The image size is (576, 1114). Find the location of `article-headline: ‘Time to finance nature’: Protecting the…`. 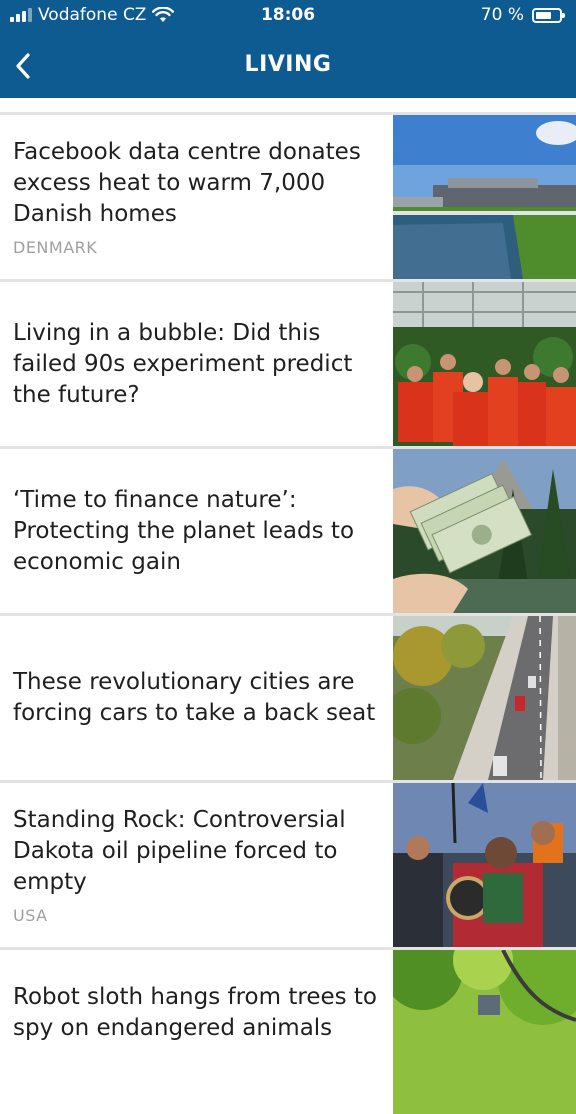

article-headline: ‘Time to finance nature’: Protecting the… is located at coordinates (184, 530).